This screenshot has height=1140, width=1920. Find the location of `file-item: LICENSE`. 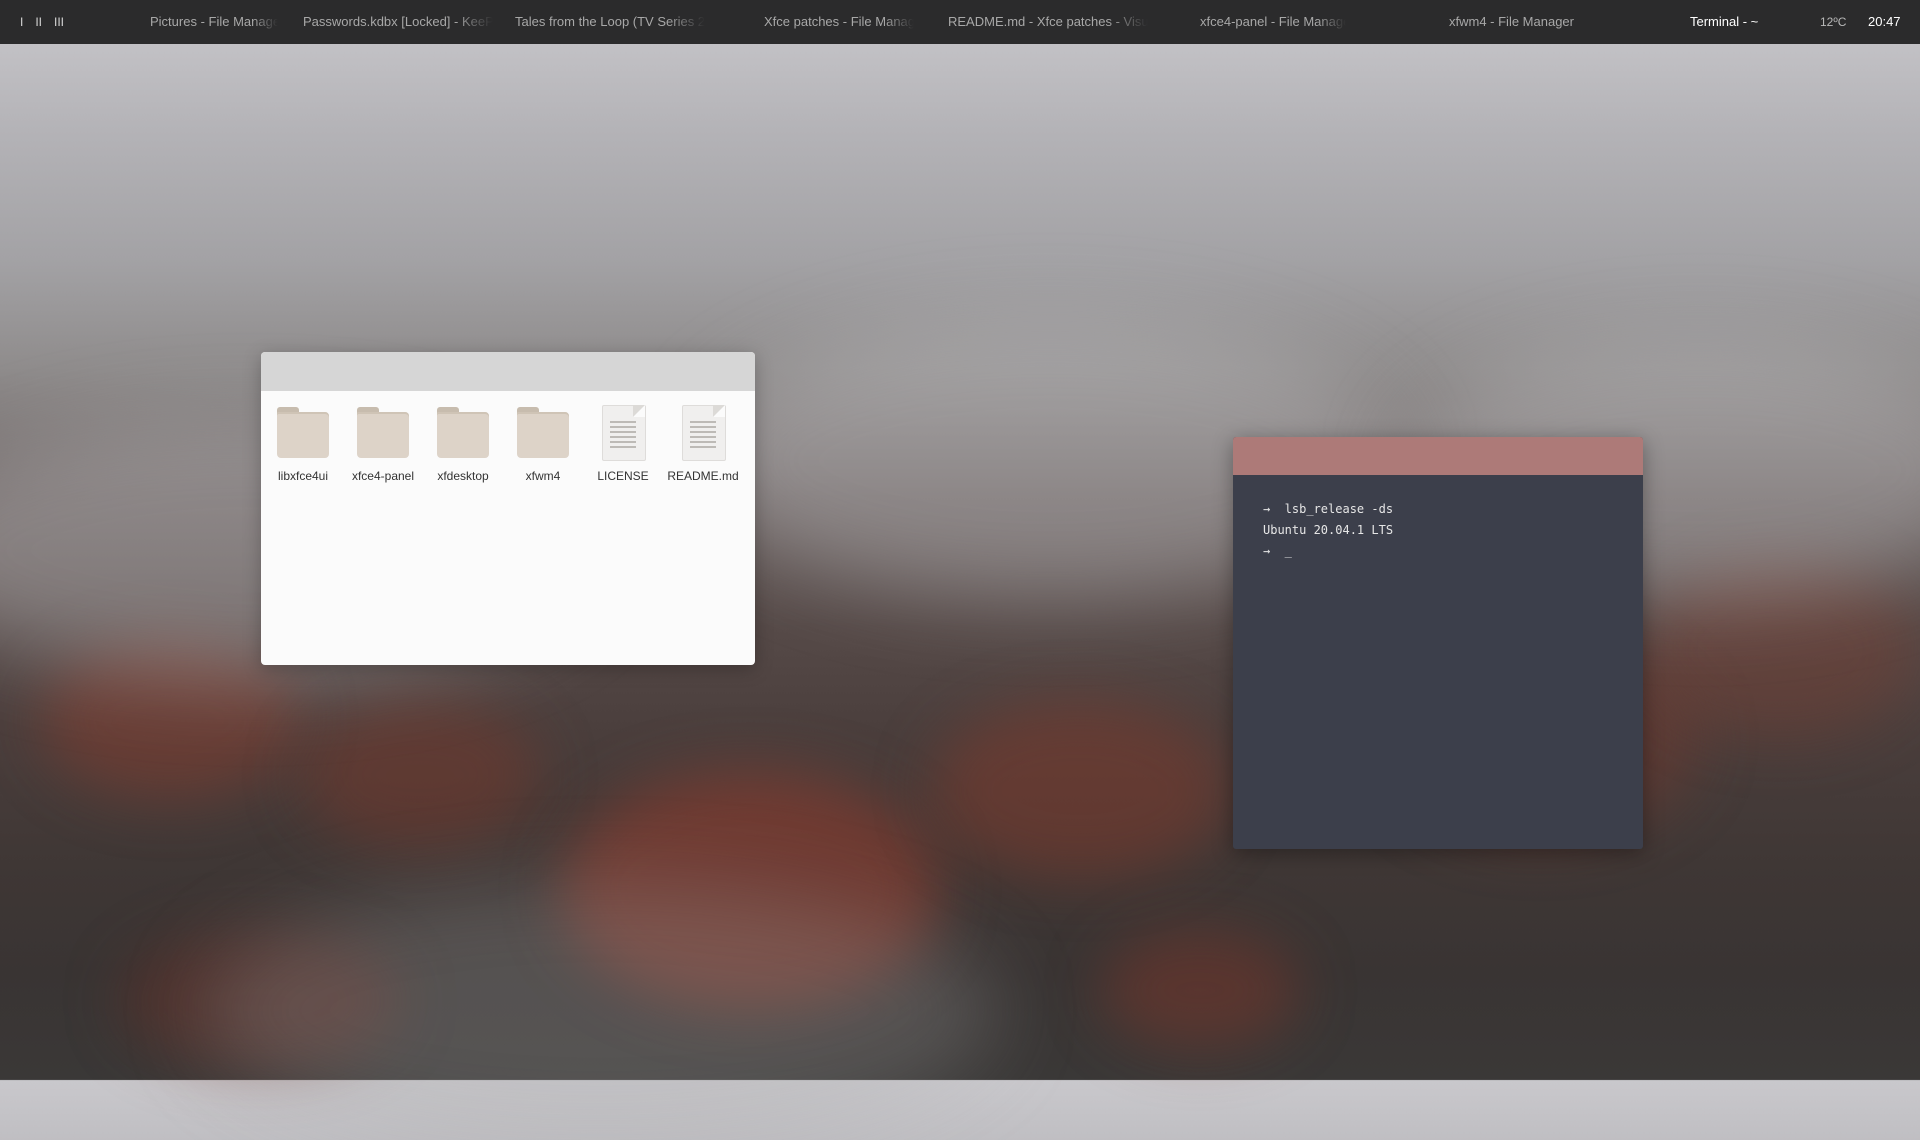

file-item: LICENSE is located at coordinates (623, 444).